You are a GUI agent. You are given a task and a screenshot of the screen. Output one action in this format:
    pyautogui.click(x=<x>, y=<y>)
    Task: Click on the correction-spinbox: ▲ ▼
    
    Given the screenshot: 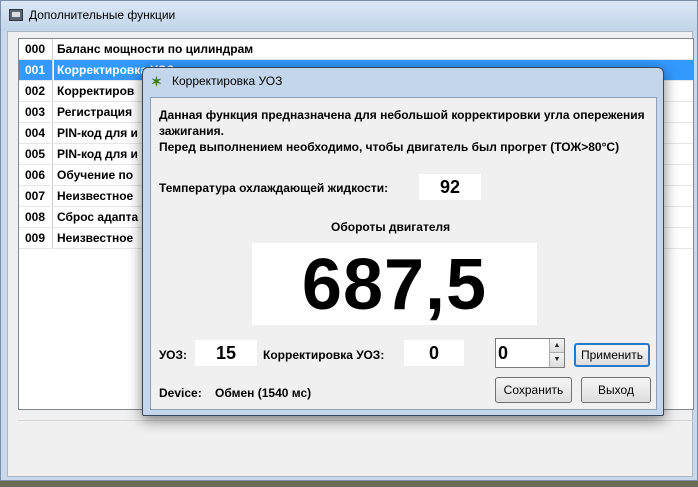 What is the action you would take?
    pyautogui.click(x=530, y=353)
    